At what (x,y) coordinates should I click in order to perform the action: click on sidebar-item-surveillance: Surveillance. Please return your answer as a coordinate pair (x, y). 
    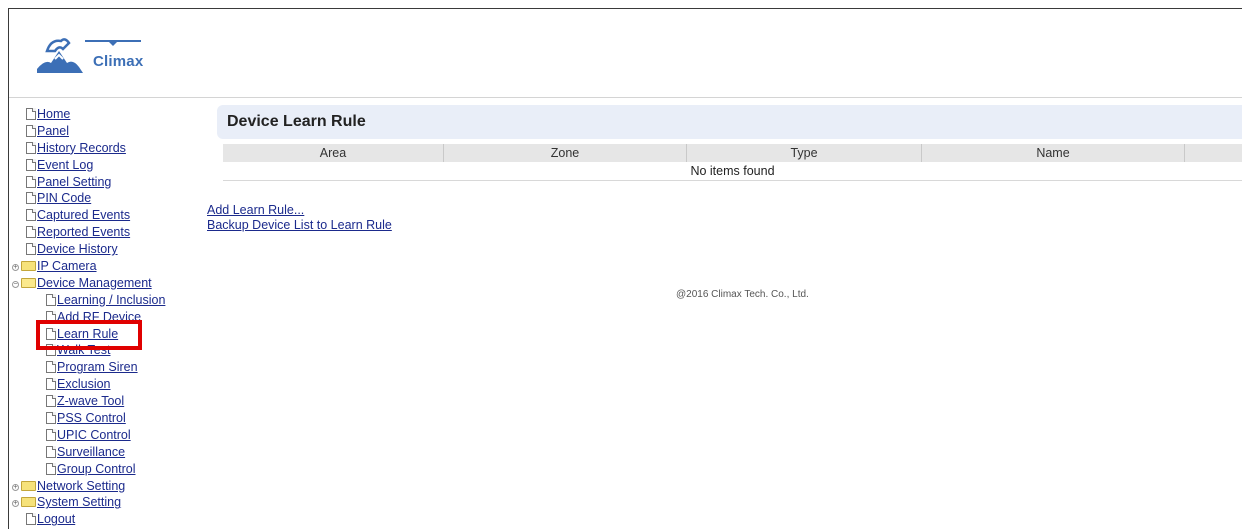
    Looking at the image, I should click on (107, 452).